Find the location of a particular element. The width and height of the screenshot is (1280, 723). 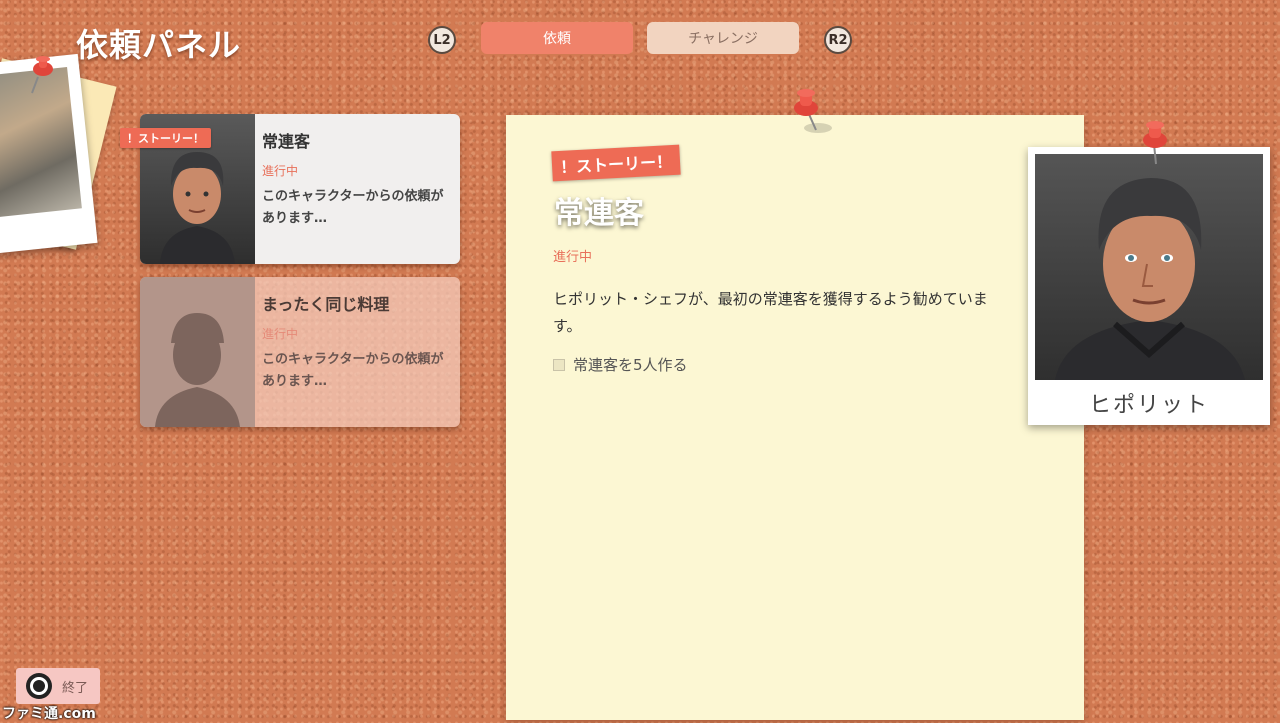

checkbox-icon is located at coordinates (559, 364).